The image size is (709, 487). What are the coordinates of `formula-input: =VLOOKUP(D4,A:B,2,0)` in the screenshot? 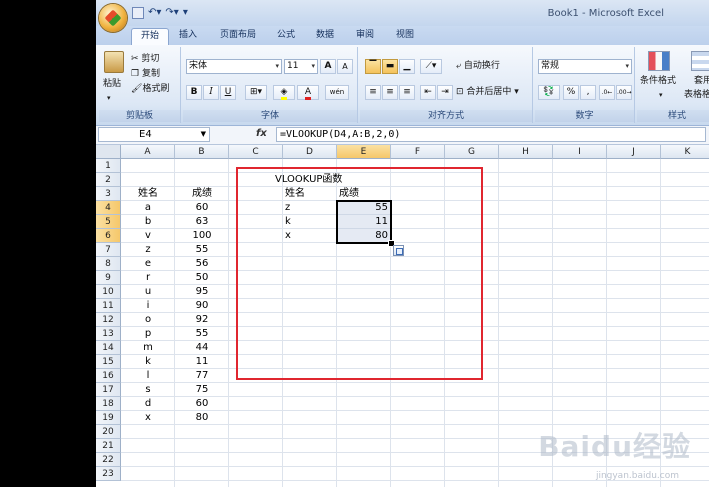 It's located at (491, 134).